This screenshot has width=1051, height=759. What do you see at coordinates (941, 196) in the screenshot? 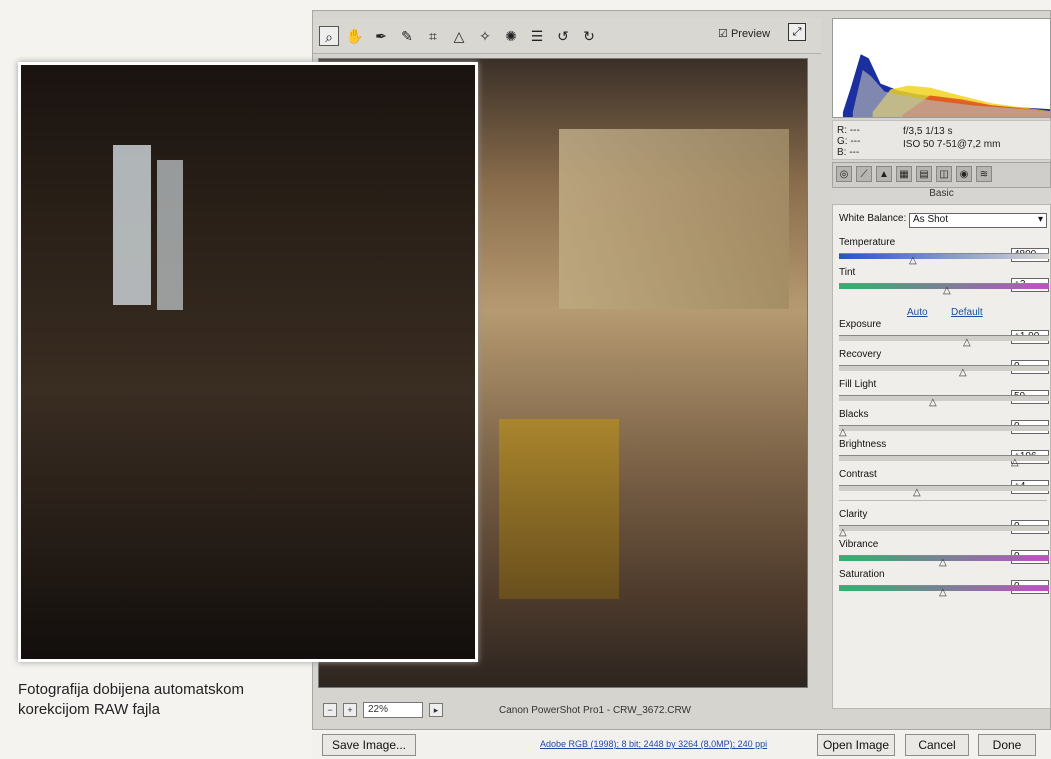
I see `panel-title: Basic` at bounding box center [941, 196].